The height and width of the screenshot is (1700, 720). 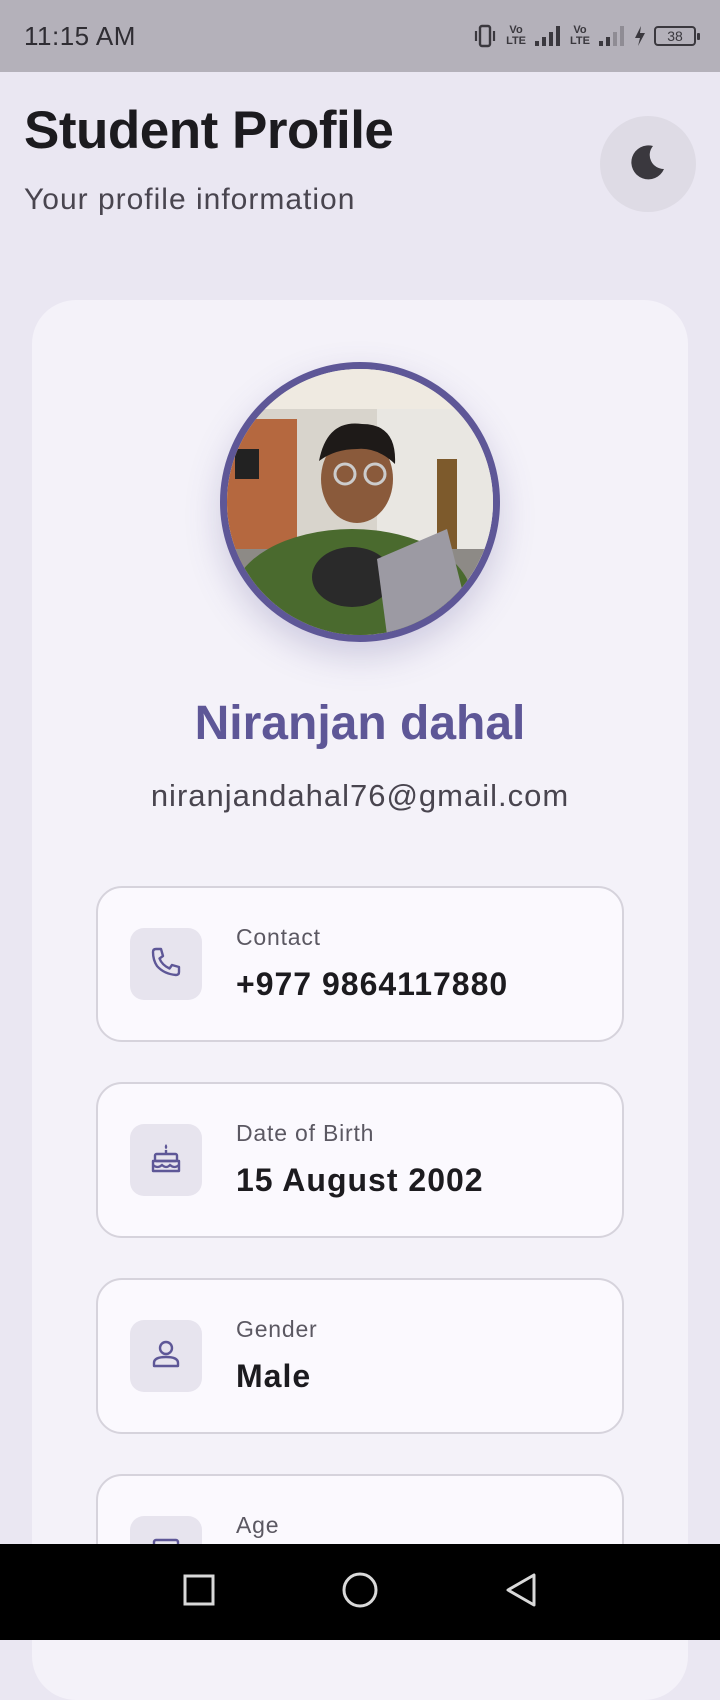 I want to click on charging-icon, so click(x=640, y=36).